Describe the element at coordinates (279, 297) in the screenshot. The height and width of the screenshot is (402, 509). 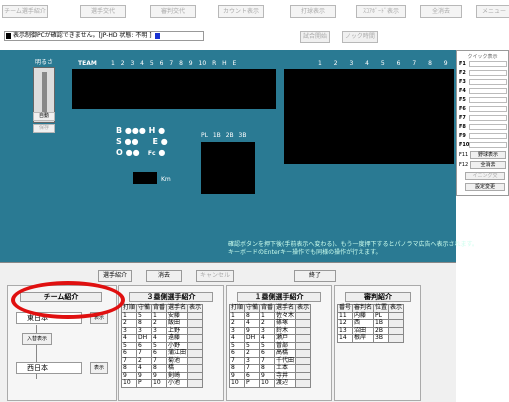
I see `first-base-title: １塁側選手紹介` at that location.